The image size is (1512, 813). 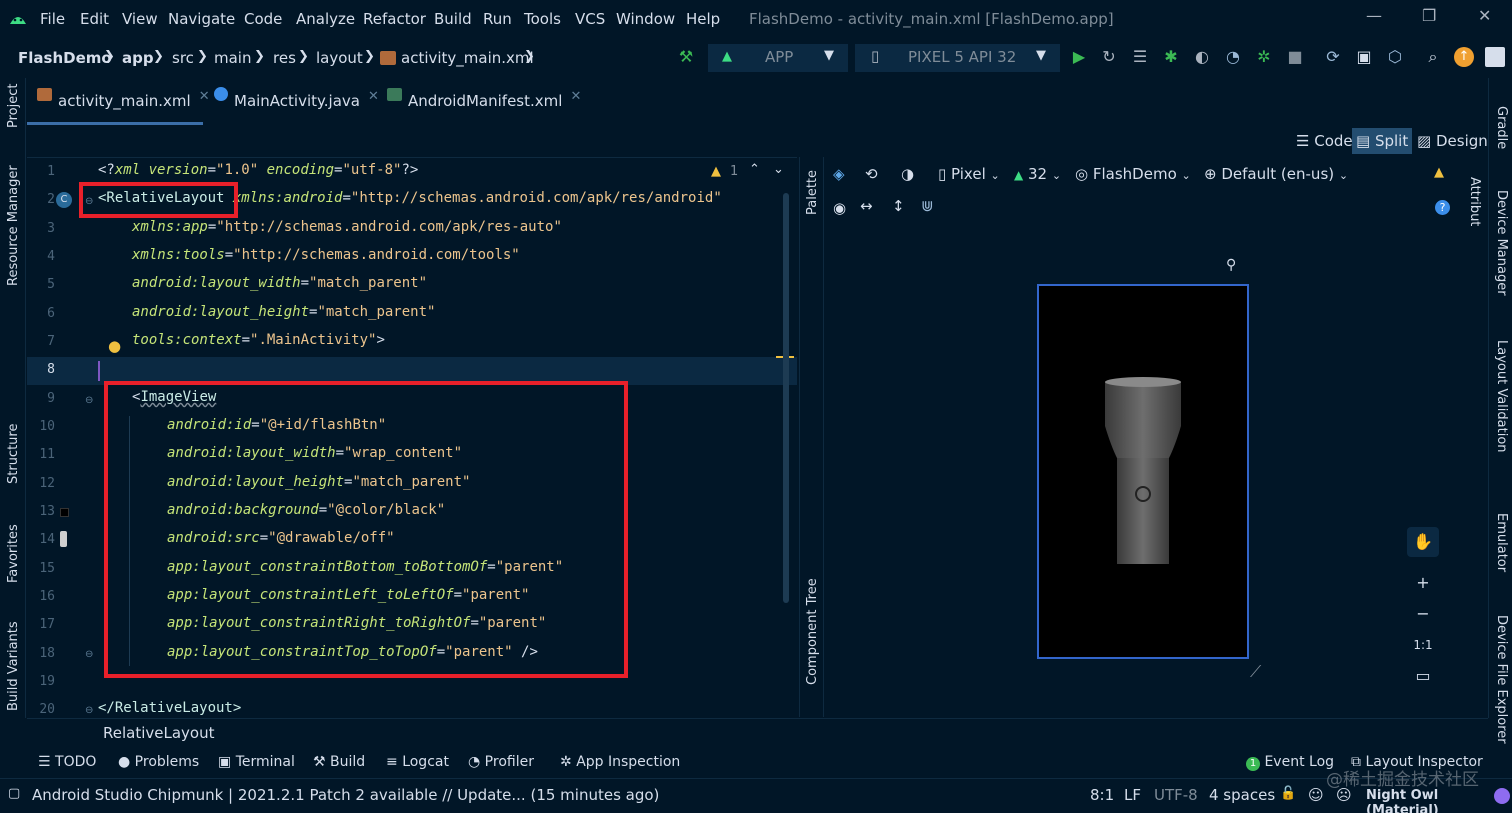 I want to click on device-select-button: ▯ Pixel ⌄, so click(x=969, y=174).